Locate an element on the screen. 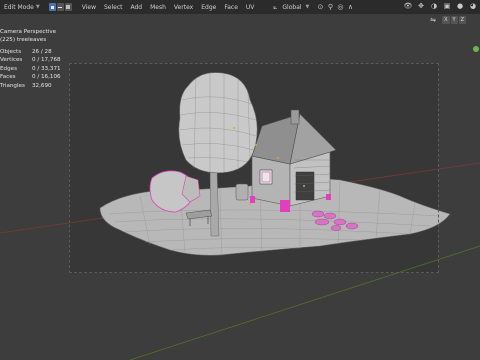 This screenshot has height=360, width=480. stat-row: Triangles 32,690 is located at coordinates (30, 86).